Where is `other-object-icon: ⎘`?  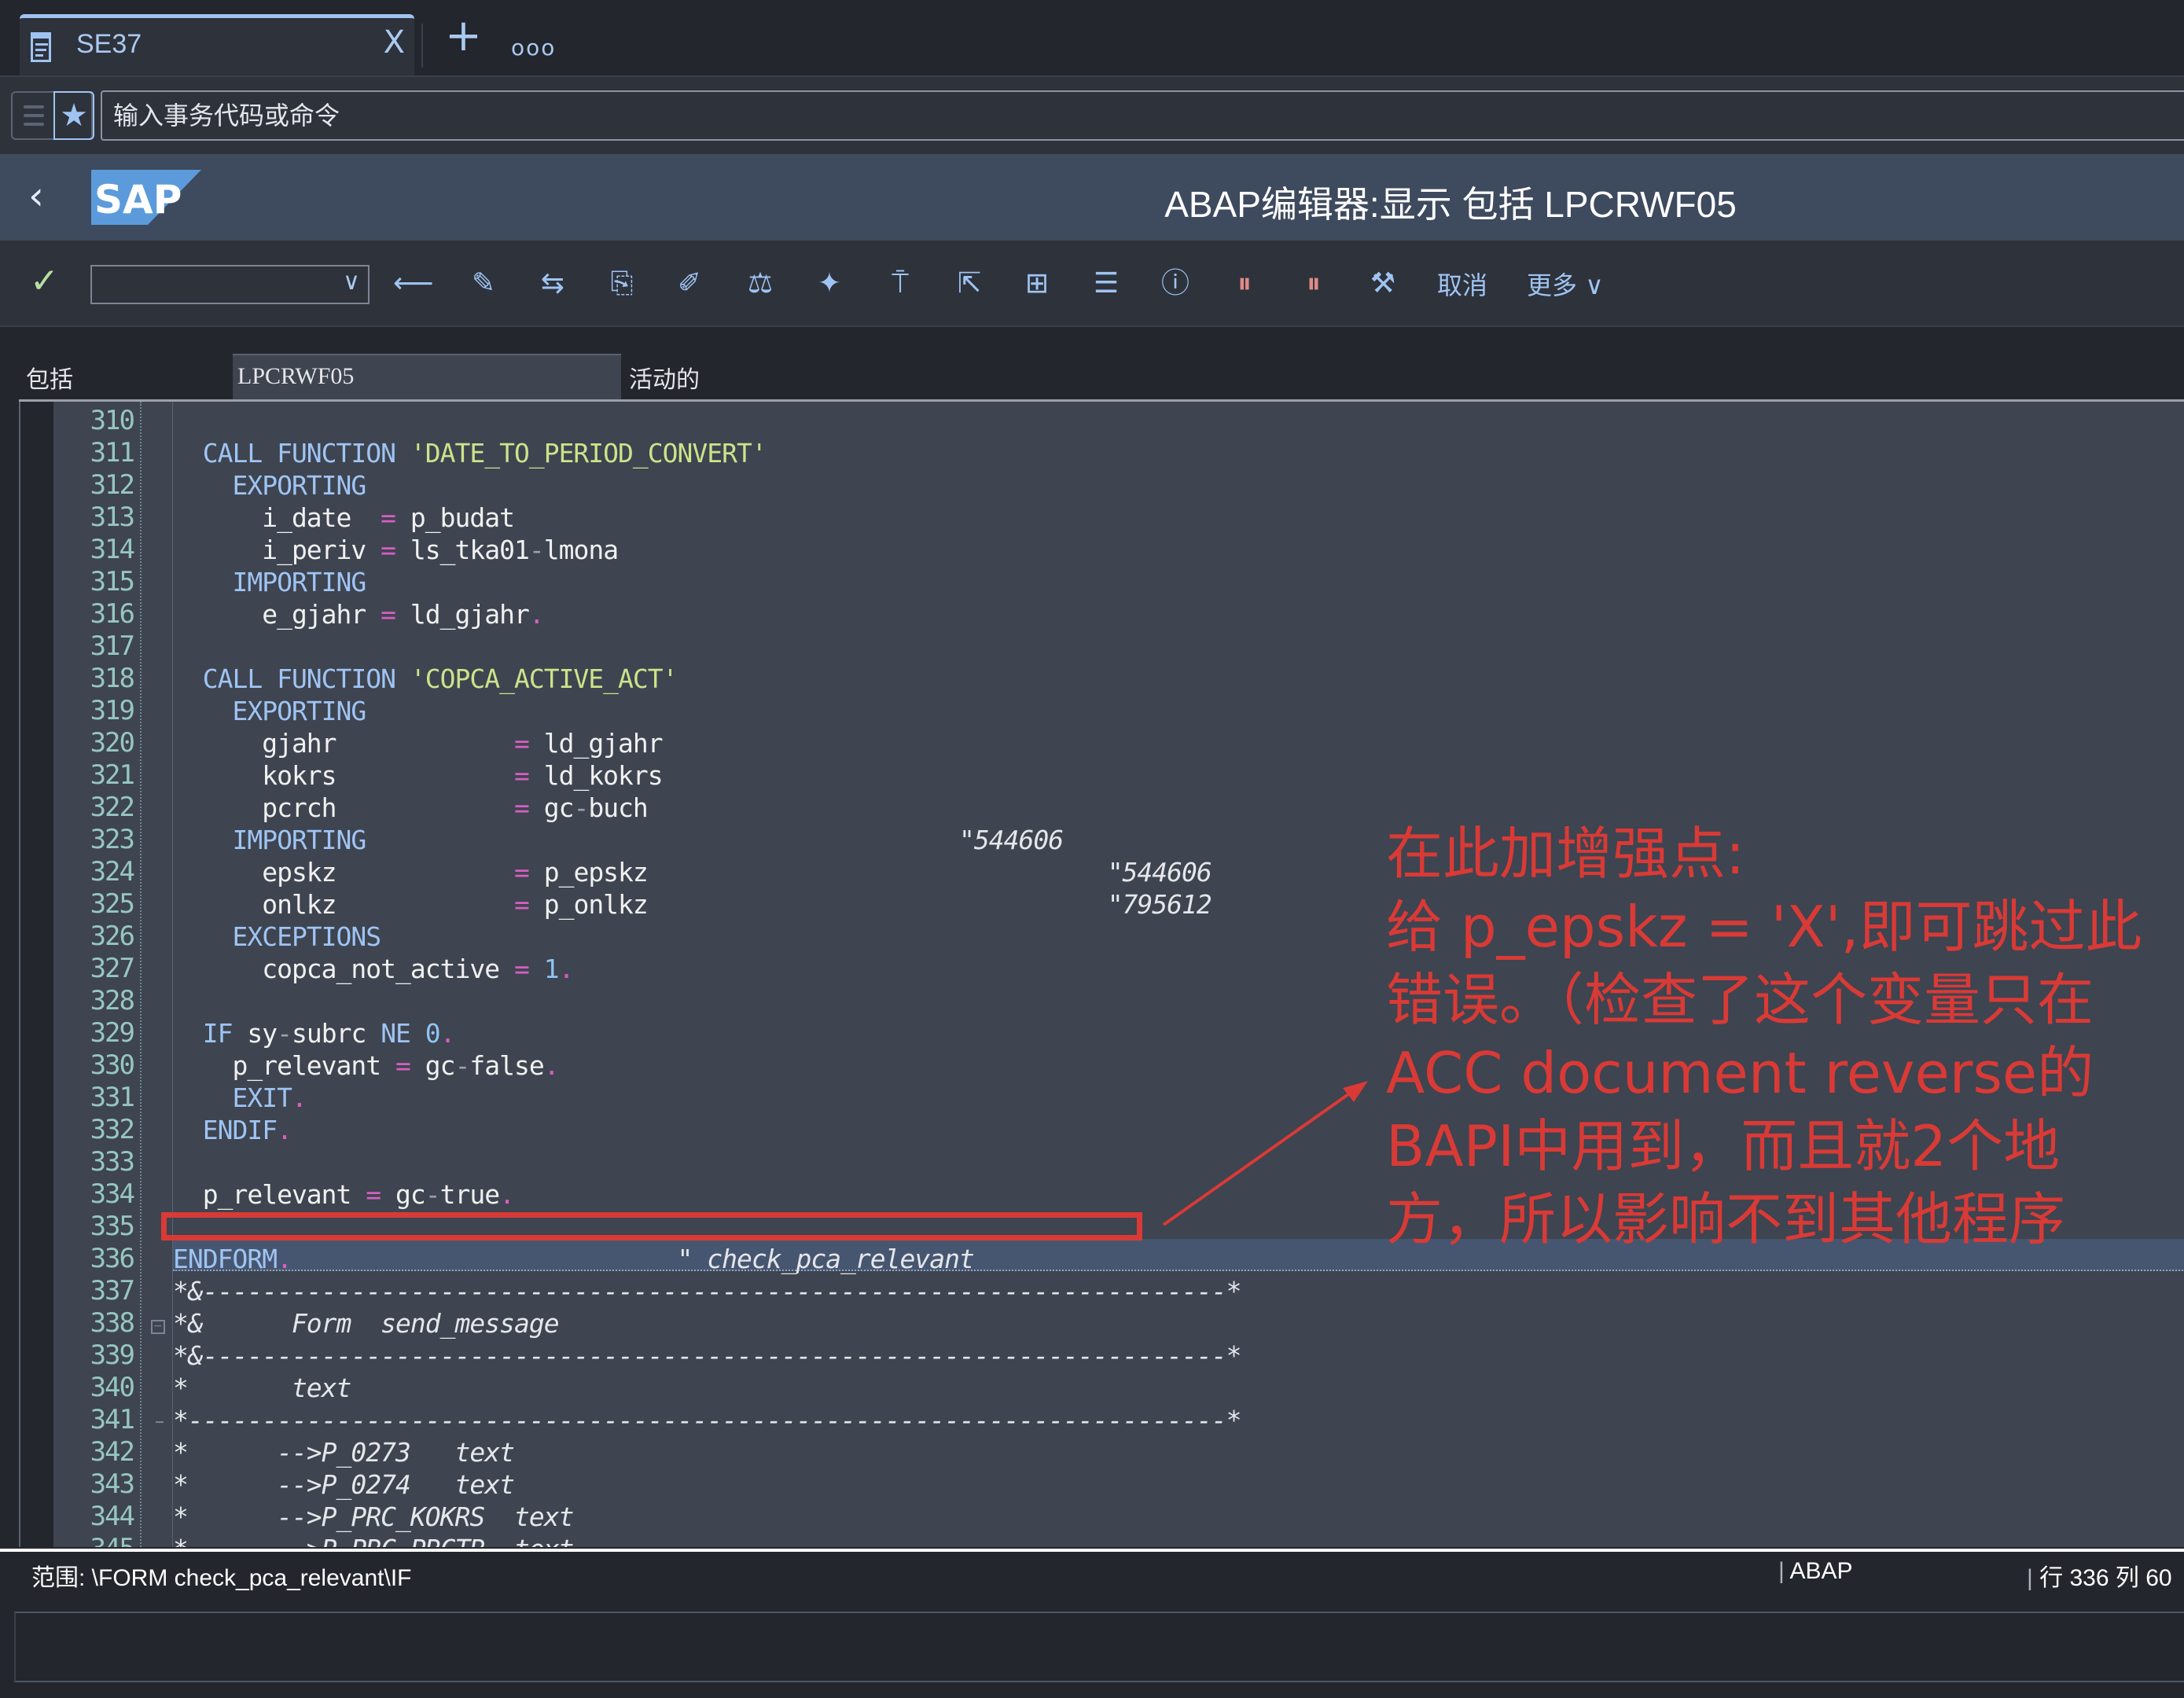 other-object-icon: ⎘ is located at coordinates (622, 283).